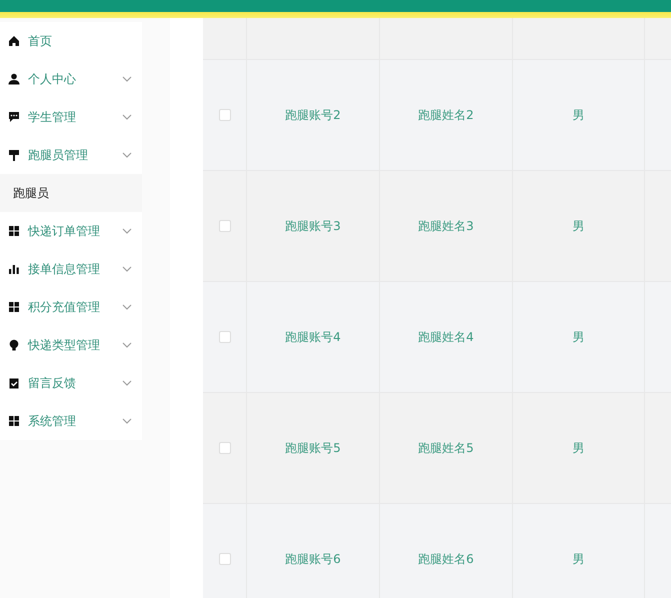  I want to click on table-cell-text: 跑腿账号6, so click(313, 559).